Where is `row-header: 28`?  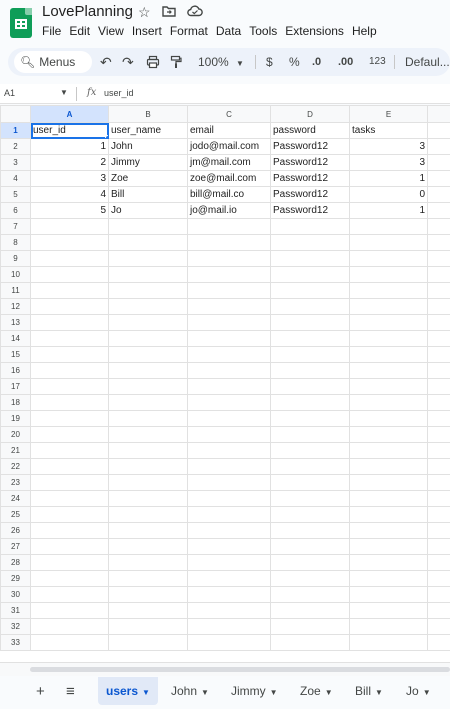
row-header: 28 is located at coordinates (15, 562).